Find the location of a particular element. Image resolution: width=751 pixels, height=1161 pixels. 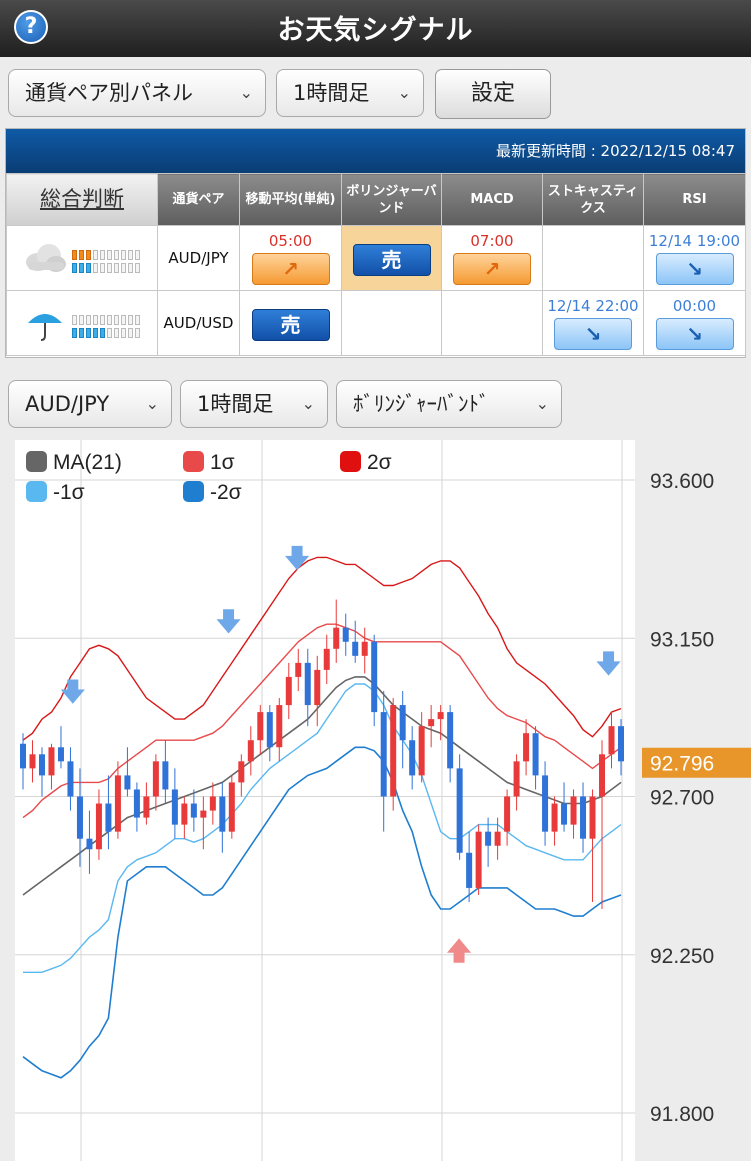

timeframe-select-value: 1時間足 is located at coordinates (331, 93).